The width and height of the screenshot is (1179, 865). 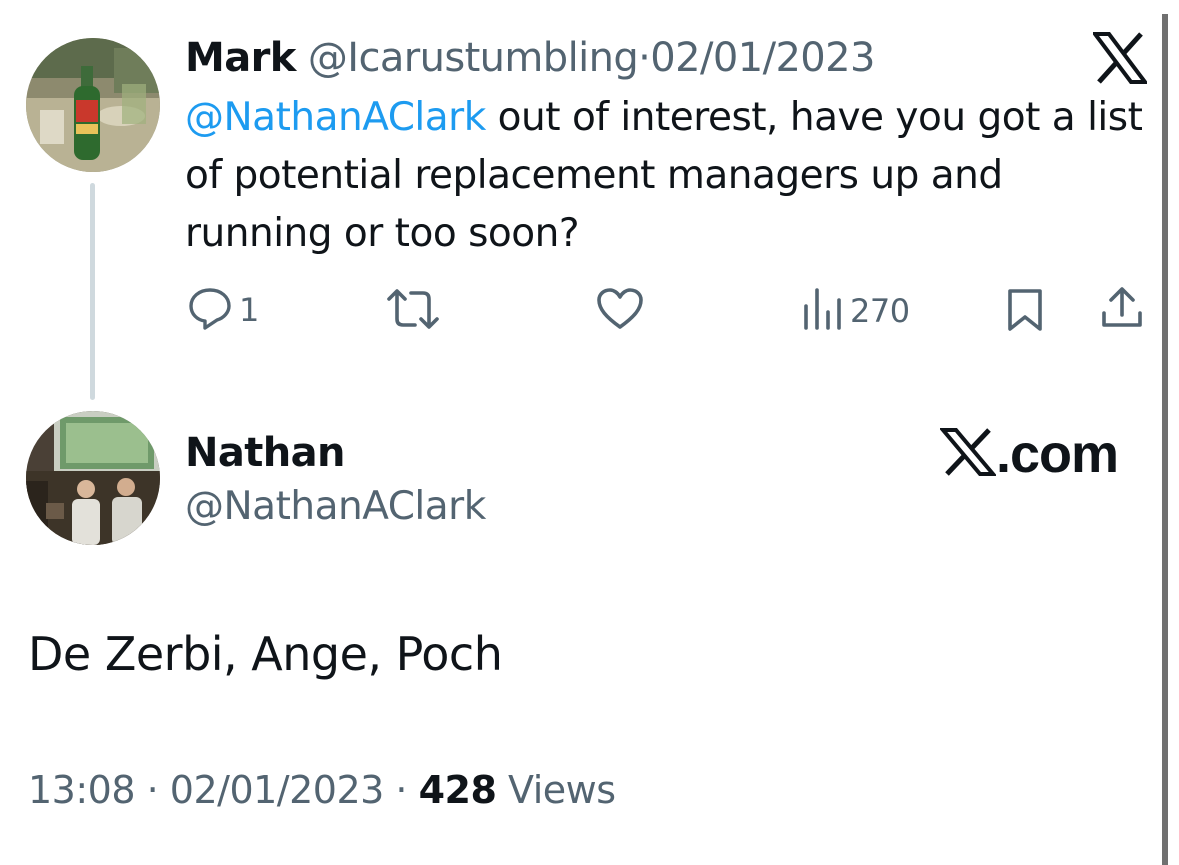 I want to click on mention-link: @NathanAClark, so click(x=335, y=117).